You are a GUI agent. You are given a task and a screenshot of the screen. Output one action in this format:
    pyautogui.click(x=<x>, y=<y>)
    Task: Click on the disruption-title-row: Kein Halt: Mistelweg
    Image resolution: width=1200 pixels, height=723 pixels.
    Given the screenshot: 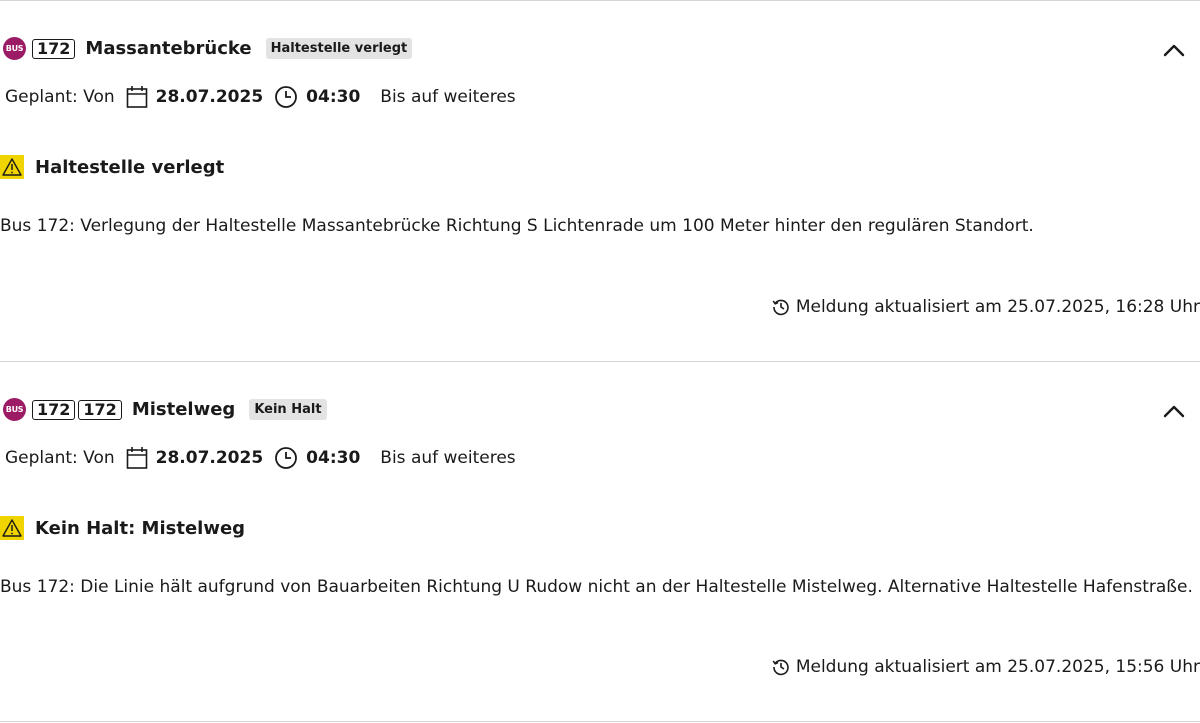 What is the action you would take?
    pyautogui.click(x=122, y=528)
    